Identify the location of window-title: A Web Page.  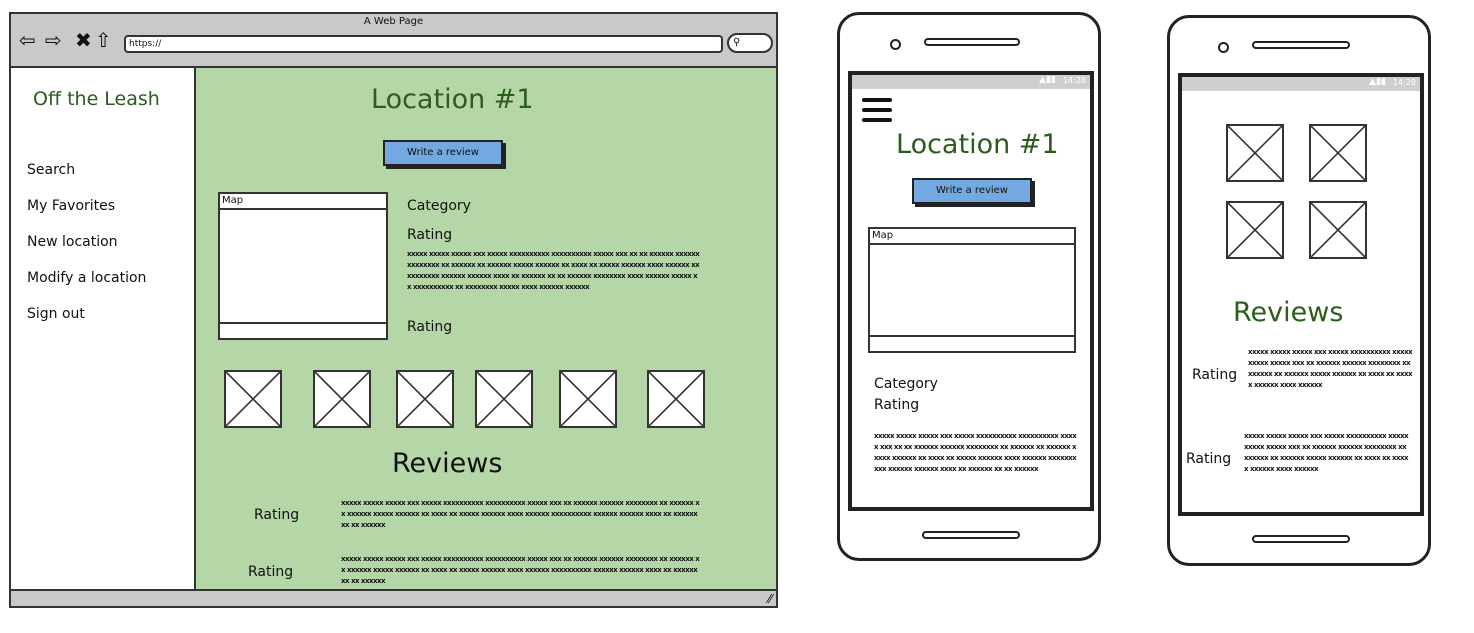
(393, 21).